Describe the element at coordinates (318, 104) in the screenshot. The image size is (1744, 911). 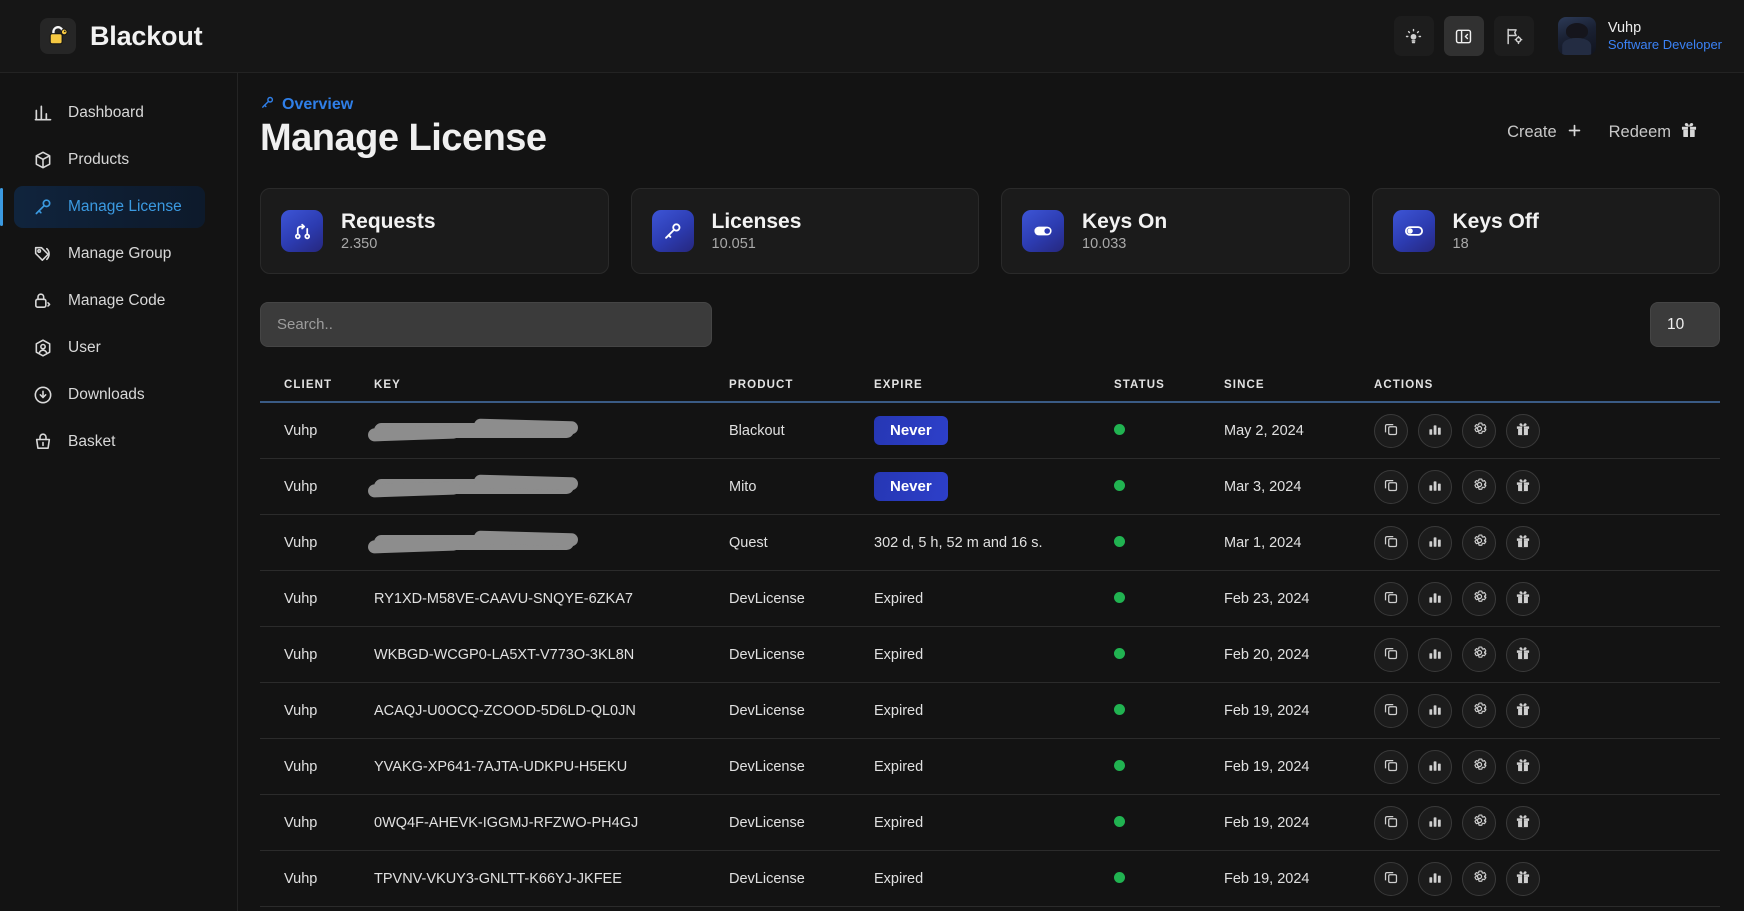
I see `breadcrumb-label: Overview` at that location.